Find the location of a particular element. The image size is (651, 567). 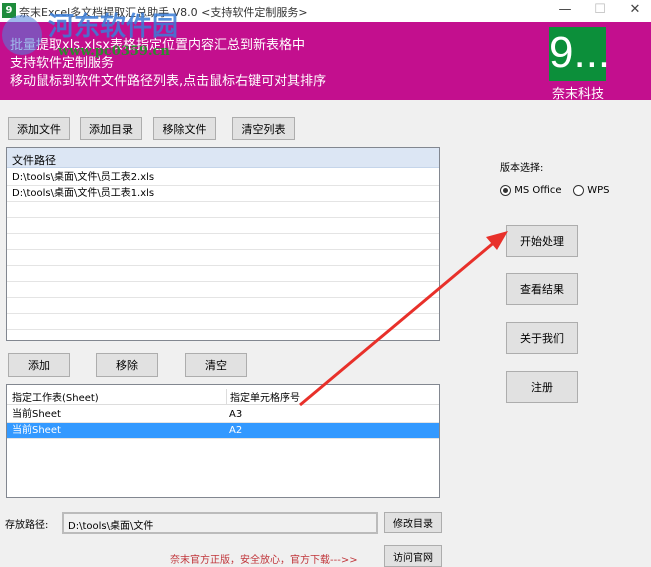

radio-wps: WPS is located at coordinates (591, 190).